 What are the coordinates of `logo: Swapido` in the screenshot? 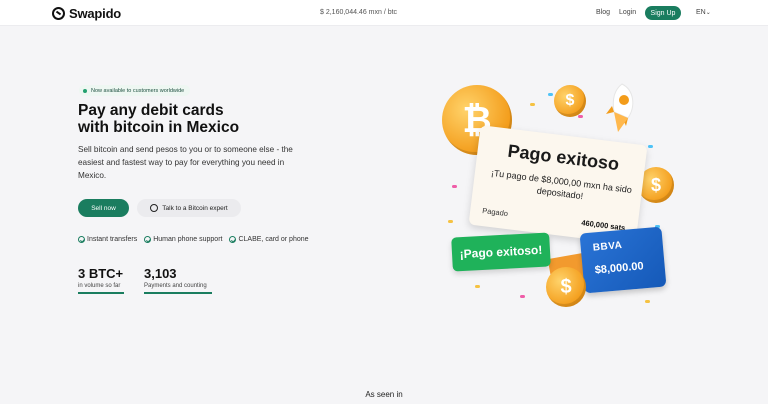 It's located at (86, 13).